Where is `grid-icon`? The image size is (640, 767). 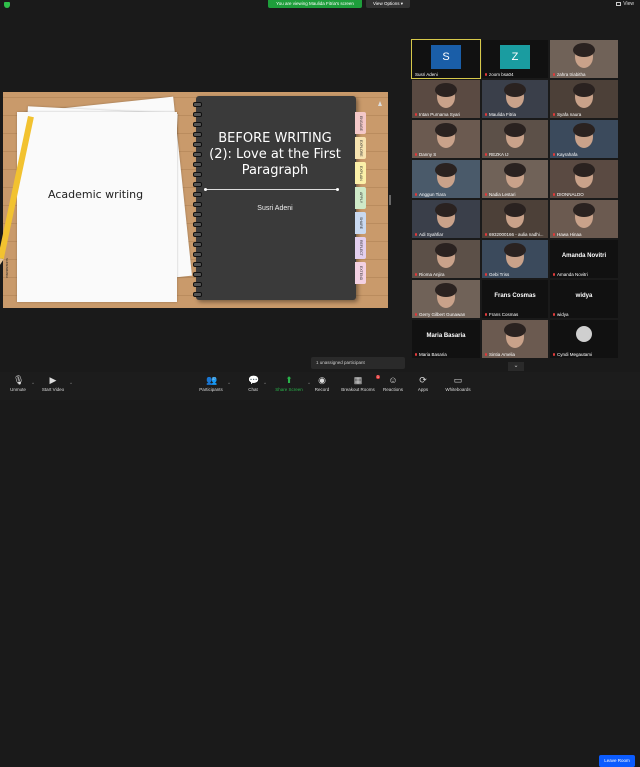
grid-icon is located at coordinates (619, 3).